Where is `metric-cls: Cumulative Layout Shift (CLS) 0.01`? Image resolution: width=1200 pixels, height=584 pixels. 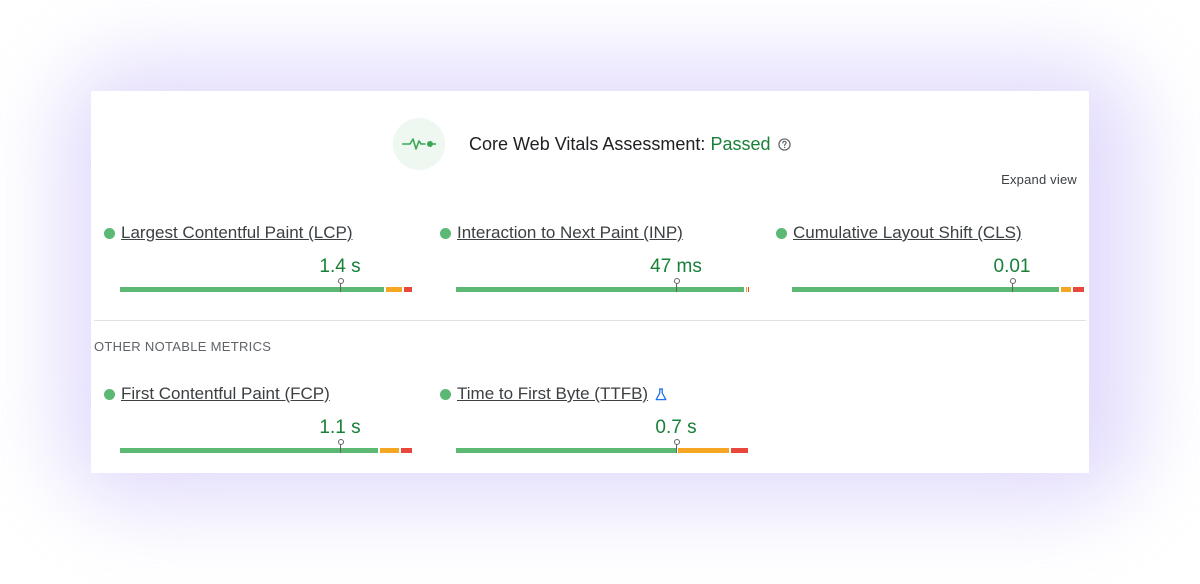
metric-cls: Cumulative Layout Shift (CLS) 0.01 is located at coordinates (931, 263).